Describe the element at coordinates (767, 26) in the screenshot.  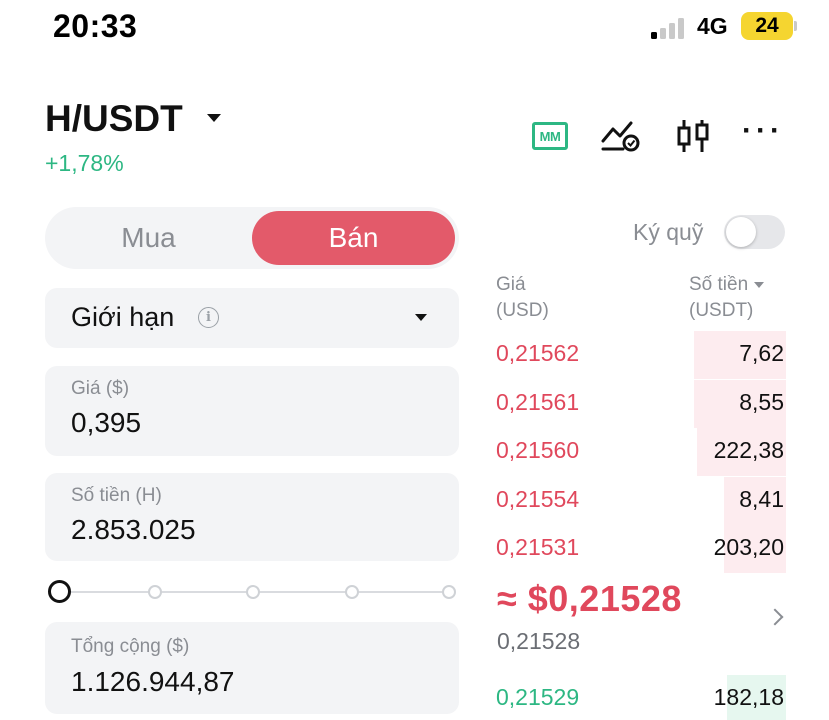
I see `battery-indicator: 24` at that location.